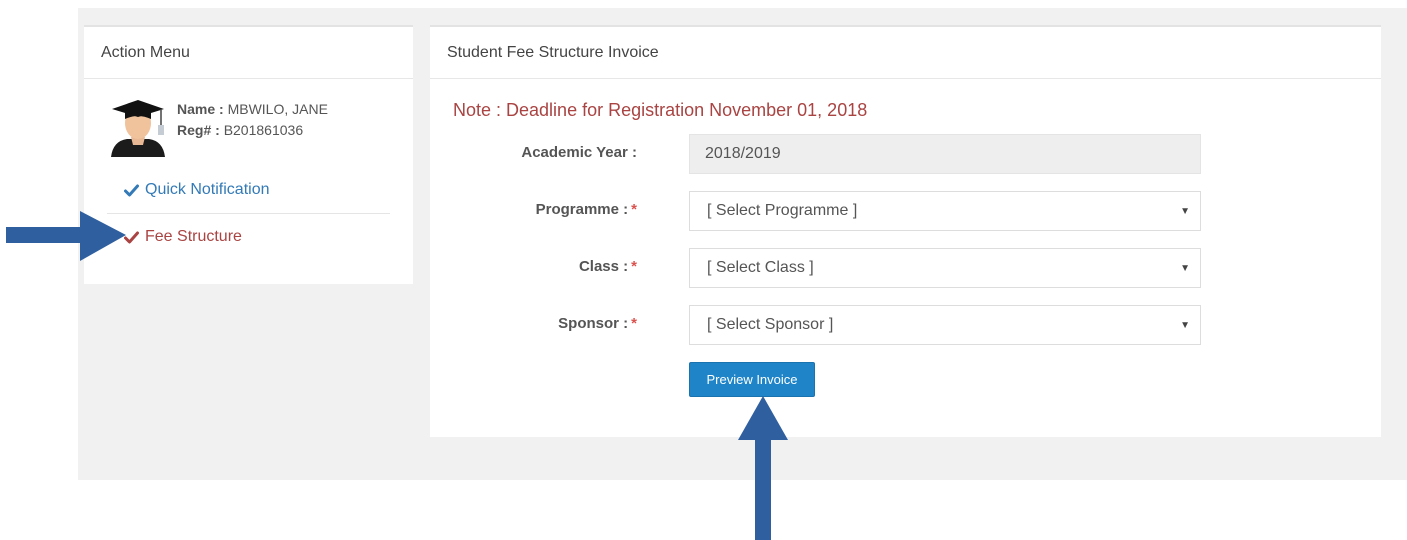 This screenshot has height=540, width=1407. Describe the element at coordinates (240, 130) in the screenshot. I see `student-reg-number: Reg# : B201861036` at that location.